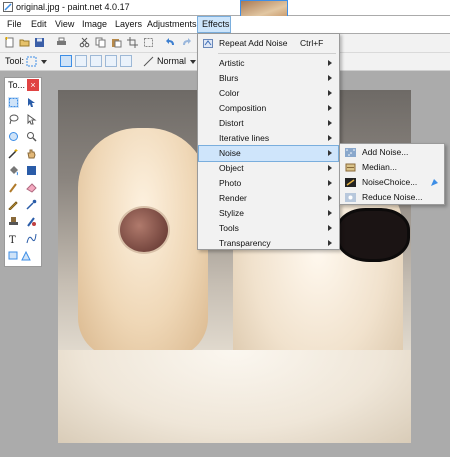 The width and height of the screenshot is (450, 457). What do you see at coordinates (148, 42) in the screenshot?
I see `deselect-icon` at bounding box center [148, 42].